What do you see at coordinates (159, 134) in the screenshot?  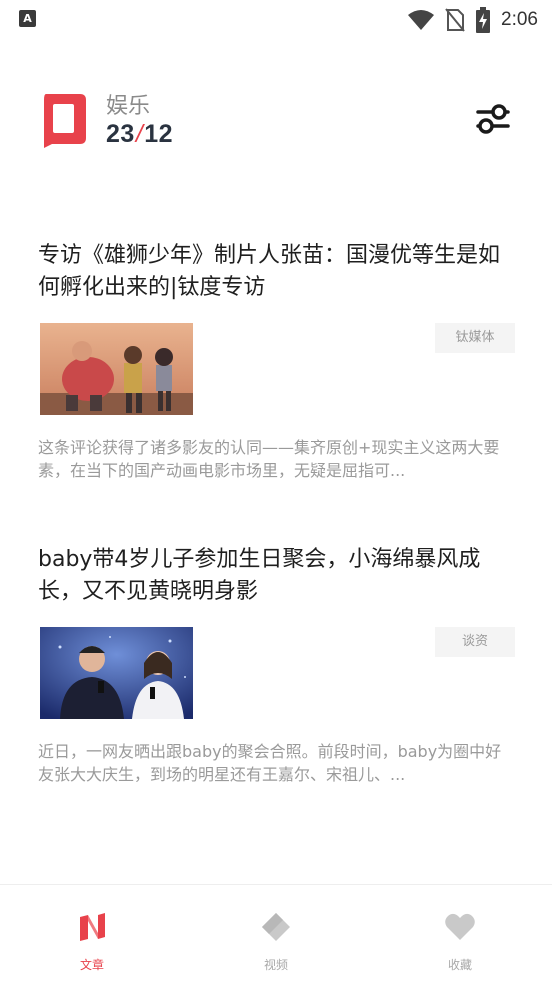 I see `date-month: 12` at bounding box center [159, 134].